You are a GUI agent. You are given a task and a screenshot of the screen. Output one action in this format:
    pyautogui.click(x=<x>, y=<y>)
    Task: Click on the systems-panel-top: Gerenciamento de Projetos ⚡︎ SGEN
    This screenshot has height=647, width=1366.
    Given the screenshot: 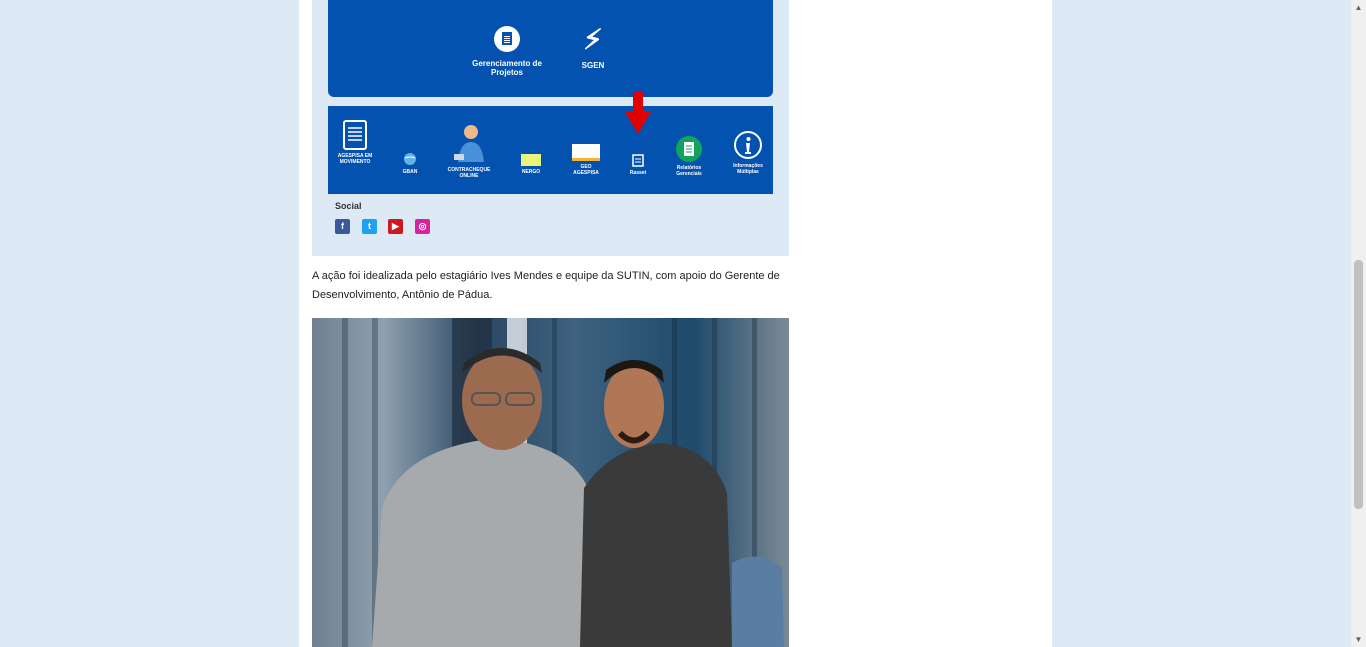 What is the action you would take?
    pyautogui.click(x=550, y=48)
    